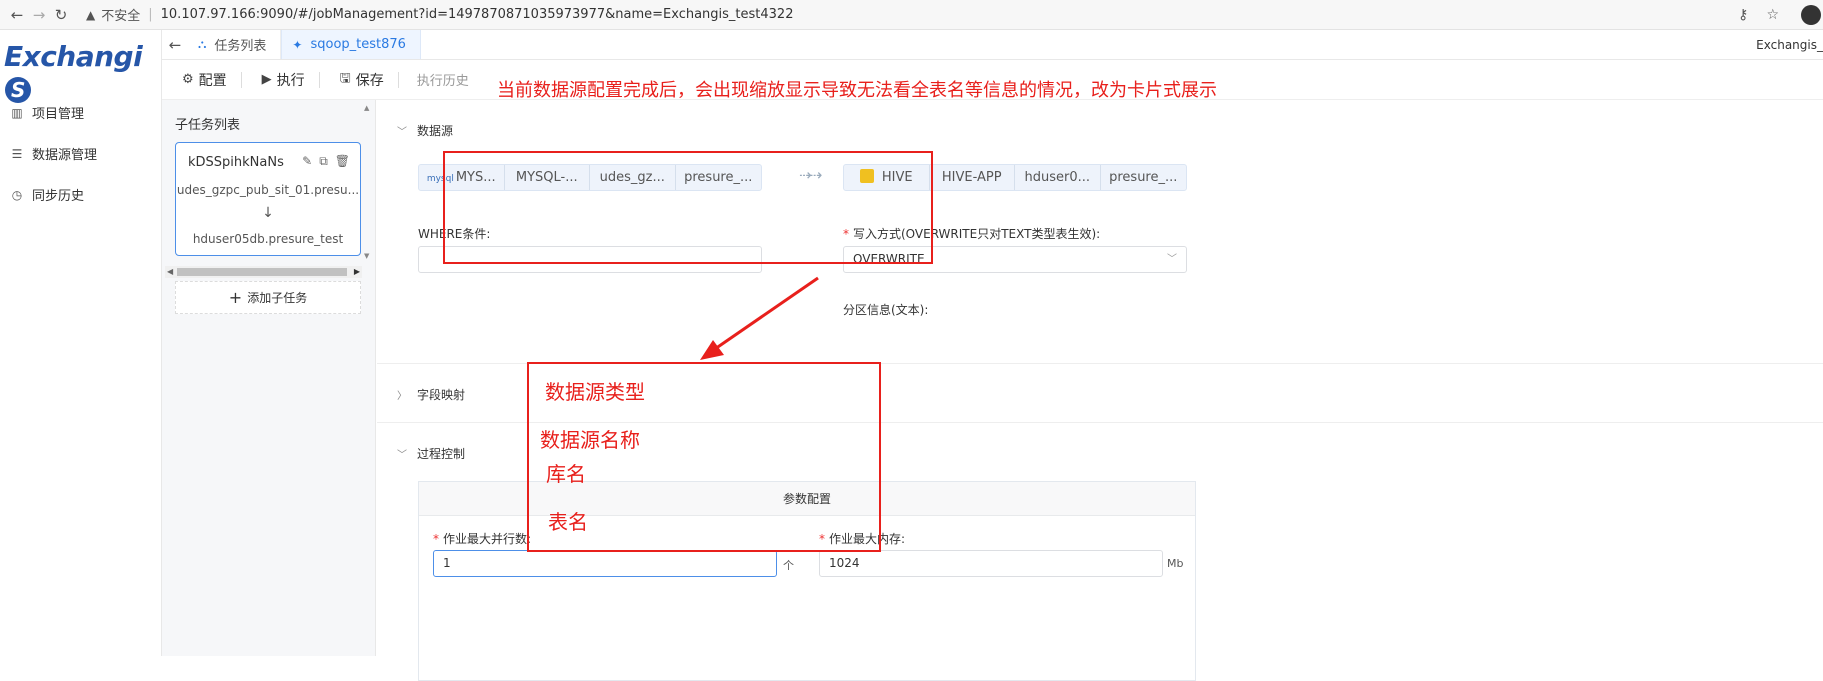 Image resolution: width=1823 pixels, height=681 pixels. Describe the element at coordinates (17, 112) in the screenshot. I see `project-icon: ▥` at that location.